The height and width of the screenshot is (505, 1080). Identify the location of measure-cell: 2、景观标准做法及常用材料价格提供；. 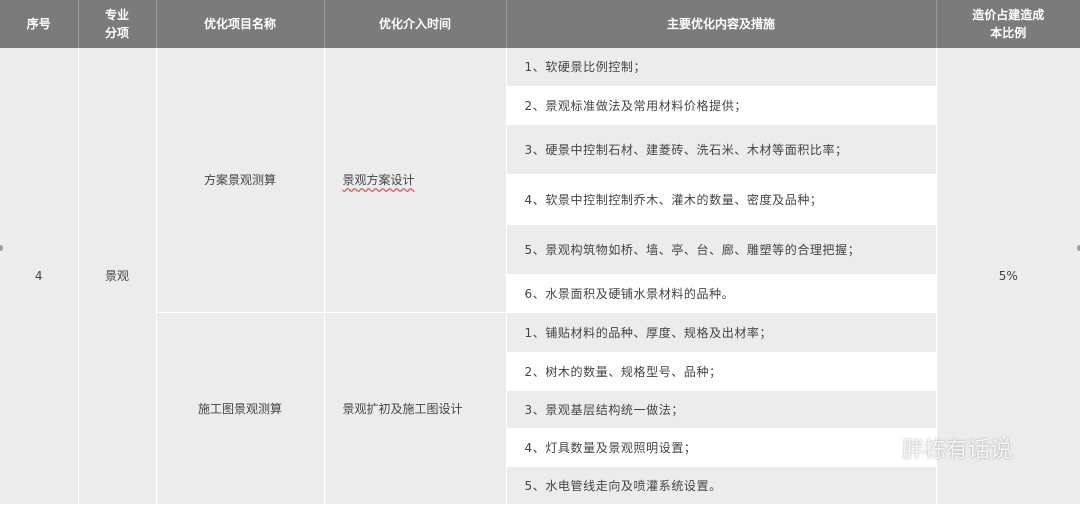
(721, 105).